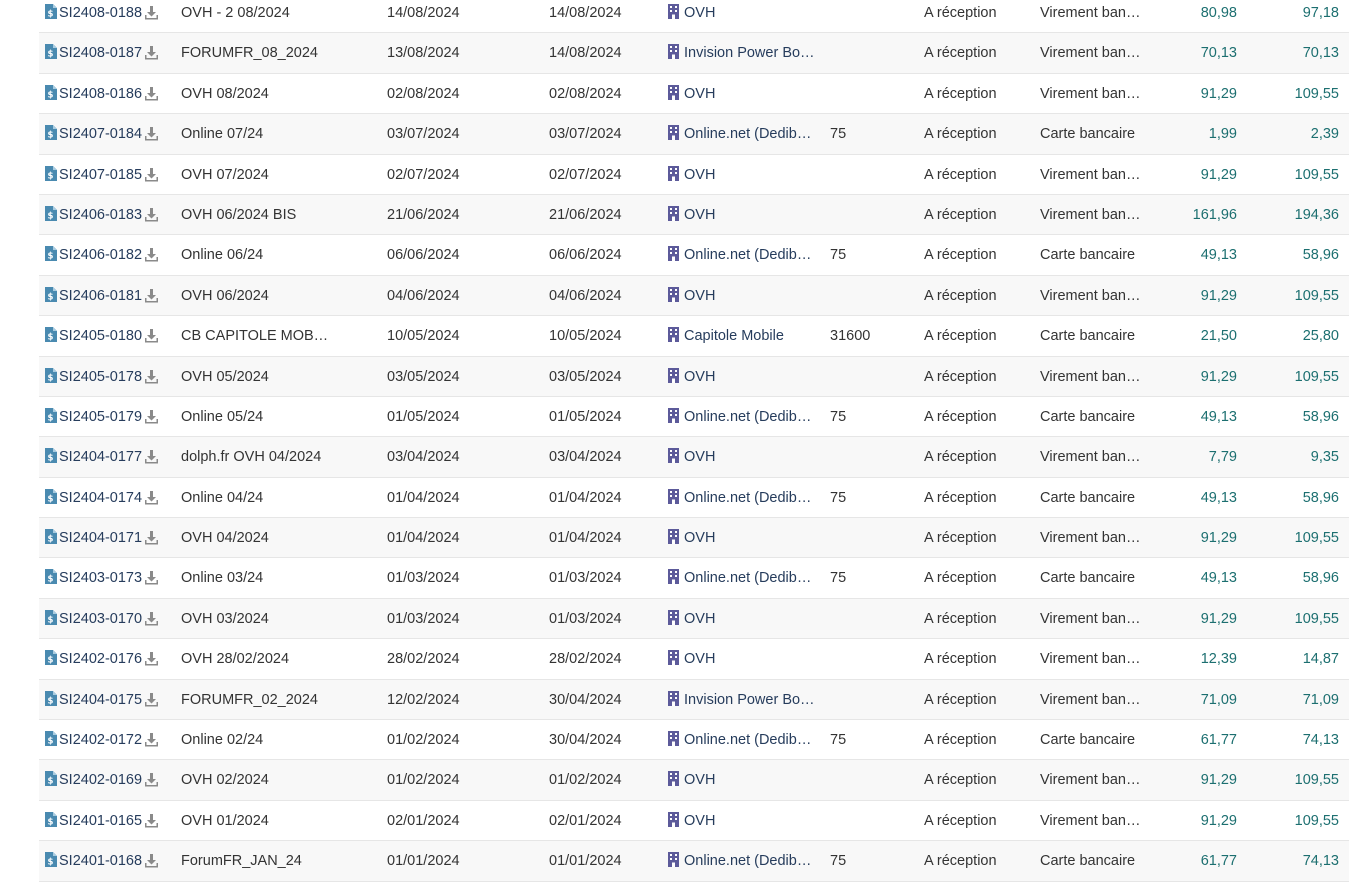 The image size is (1349, 884). I want to click on invoice-ref-link: SI2405-0180, so click(100, 336).